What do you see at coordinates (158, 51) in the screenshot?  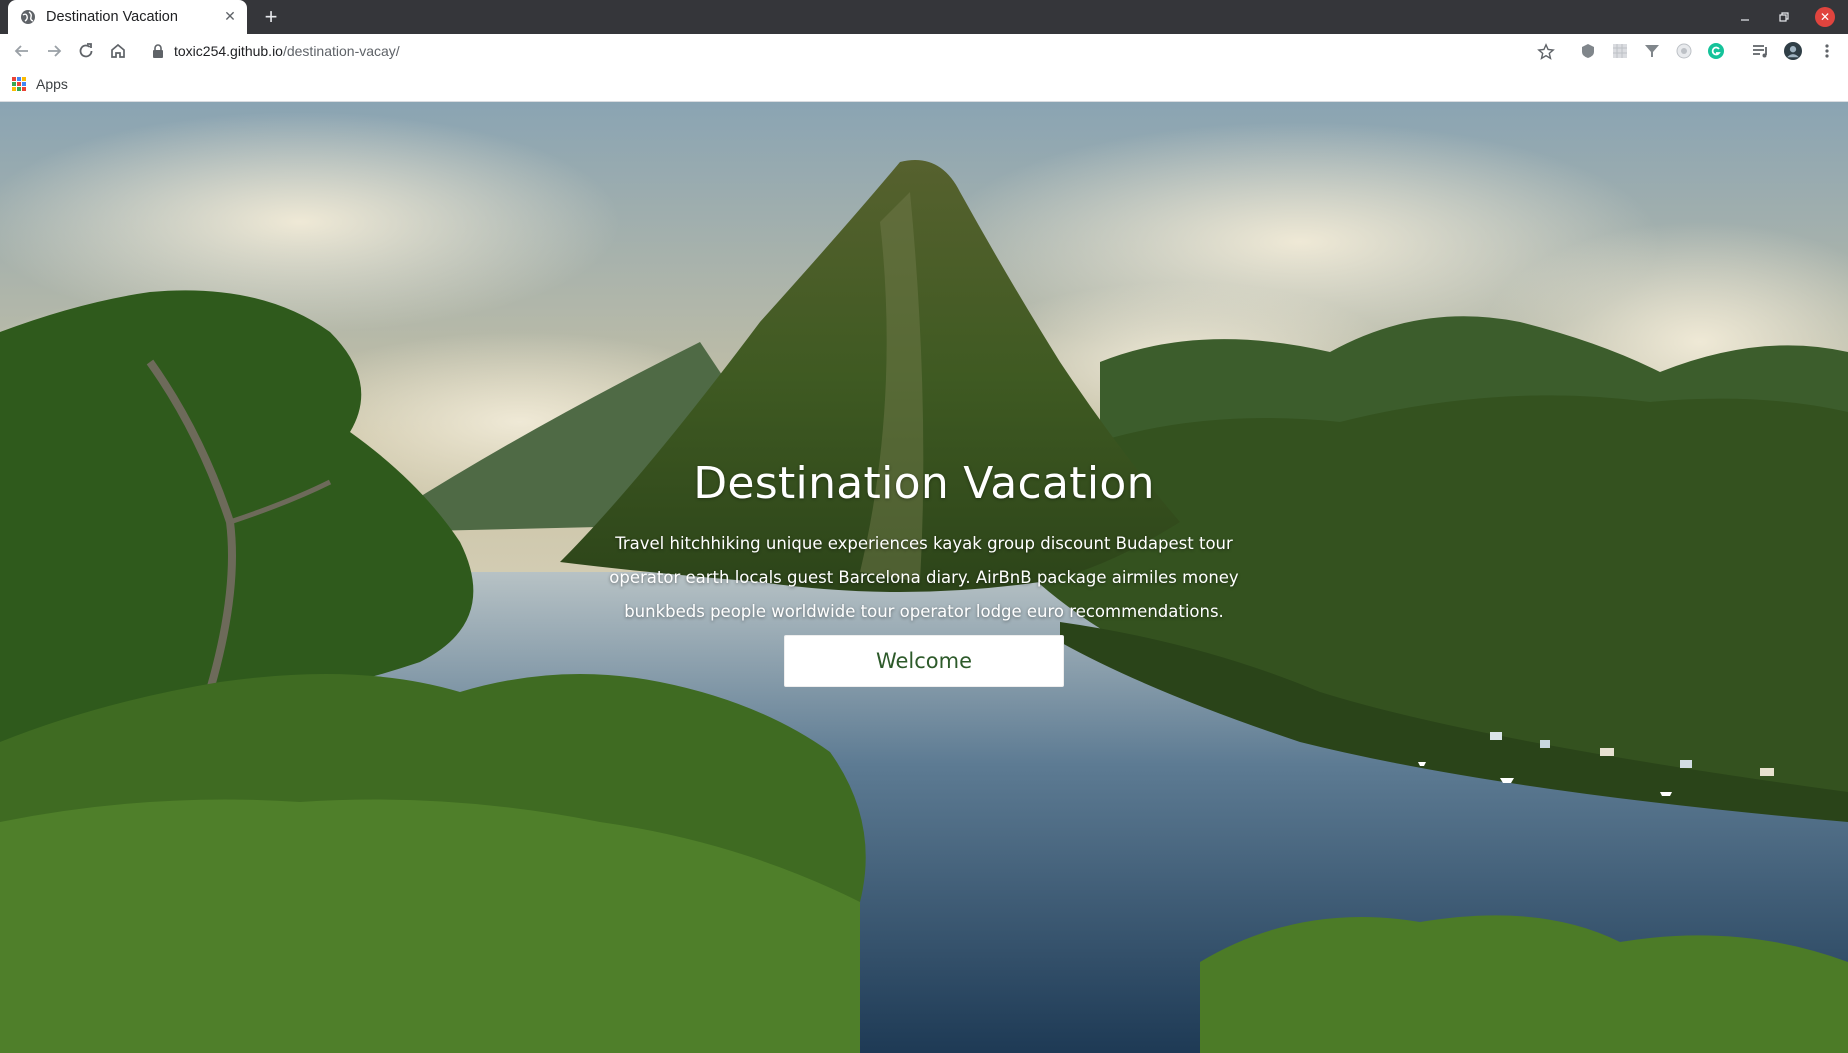 I see `lock-icon` at bounding box center [158, 51].